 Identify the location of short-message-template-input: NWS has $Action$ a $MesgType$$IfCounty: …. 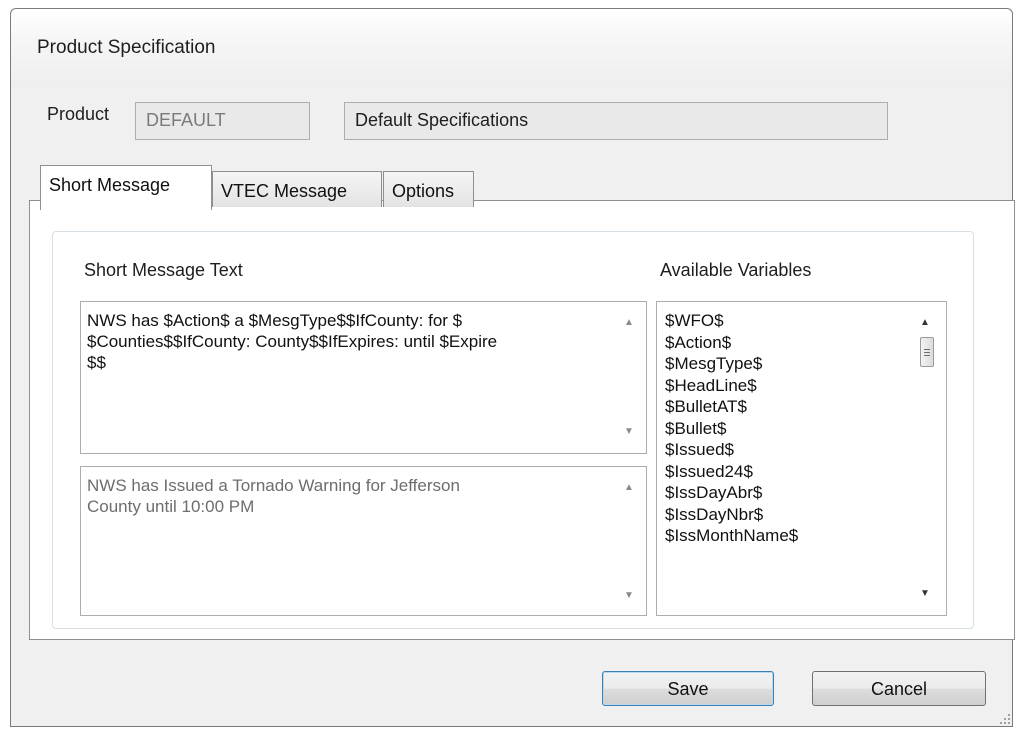
(363, 377).